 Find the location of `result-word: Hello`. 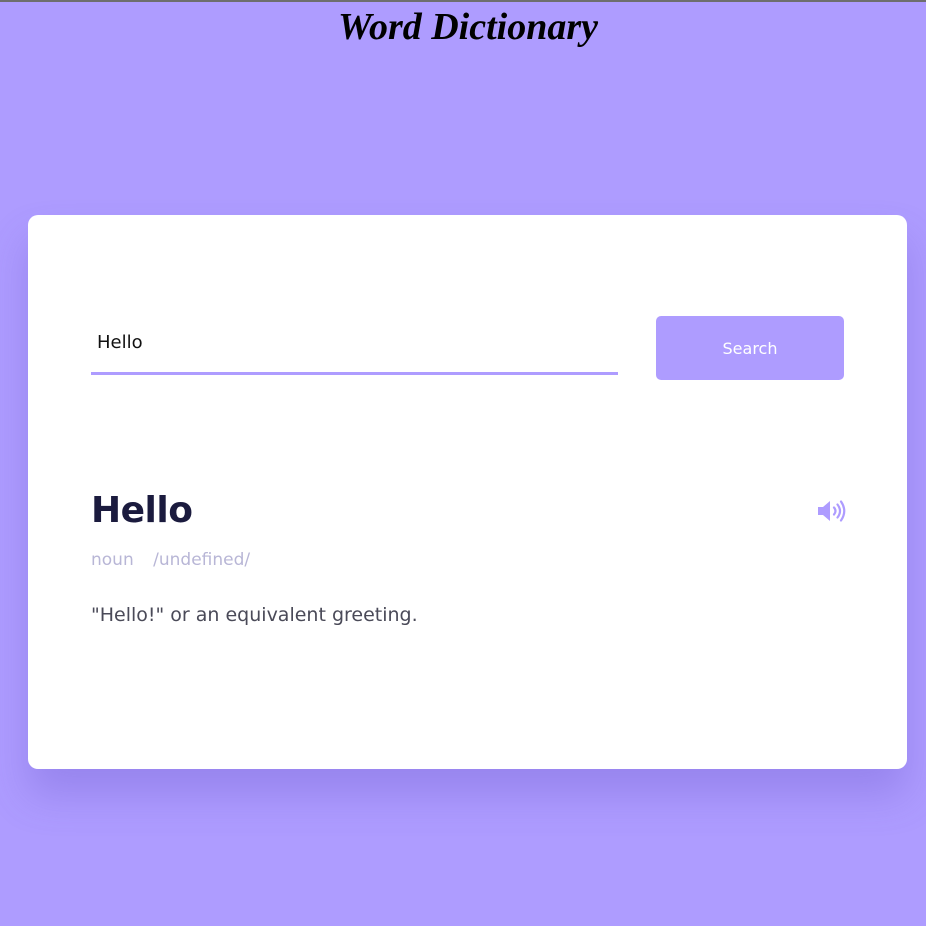

result-word: Hello is located at coordinates (142, 510).